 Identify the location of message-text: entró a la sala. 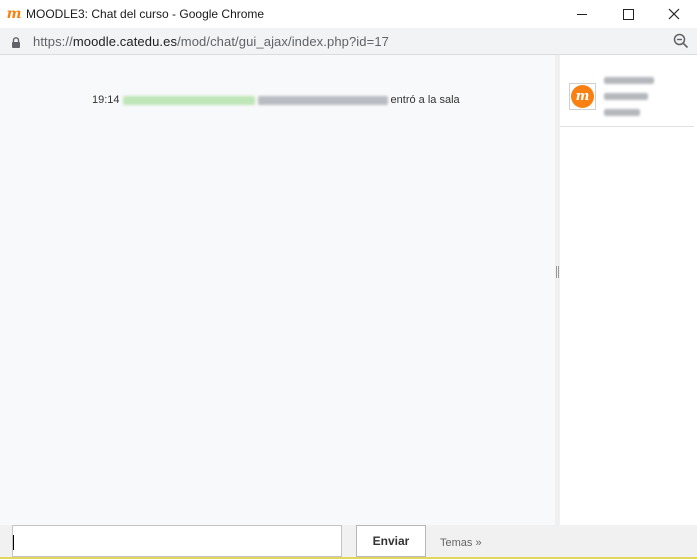
(425, 100).